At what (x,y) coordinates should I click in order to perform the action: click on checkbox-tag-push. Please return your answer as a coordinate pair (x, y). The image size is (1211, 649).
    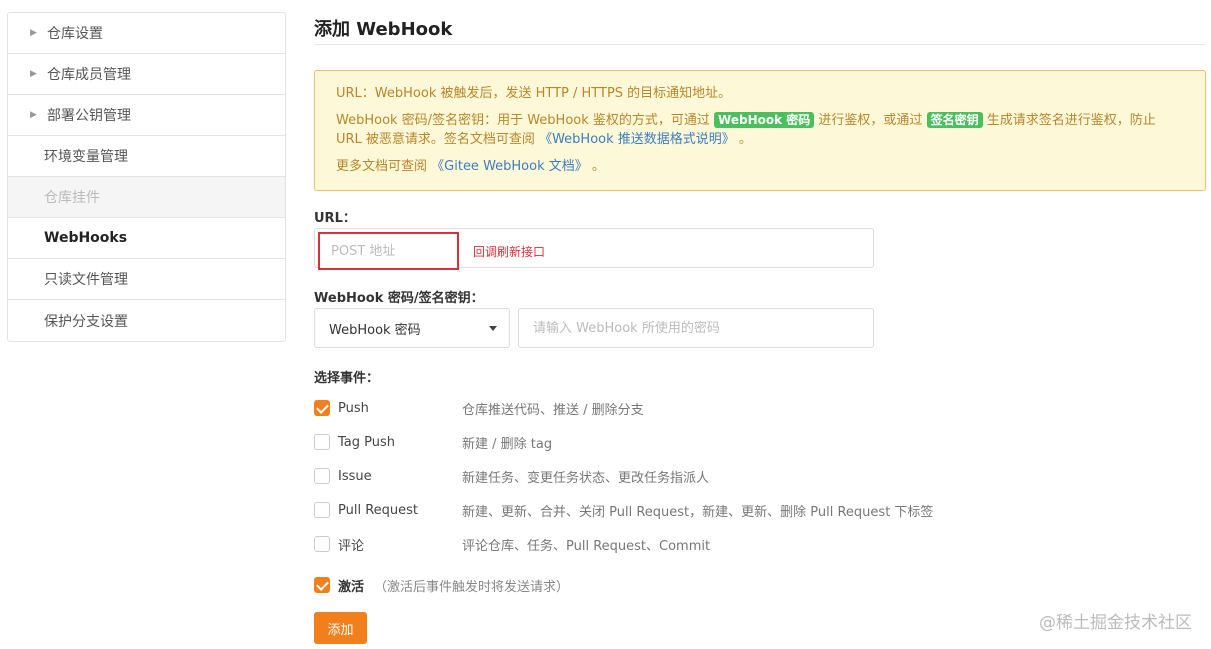
    Looking at the image, I should click on (322, 442).